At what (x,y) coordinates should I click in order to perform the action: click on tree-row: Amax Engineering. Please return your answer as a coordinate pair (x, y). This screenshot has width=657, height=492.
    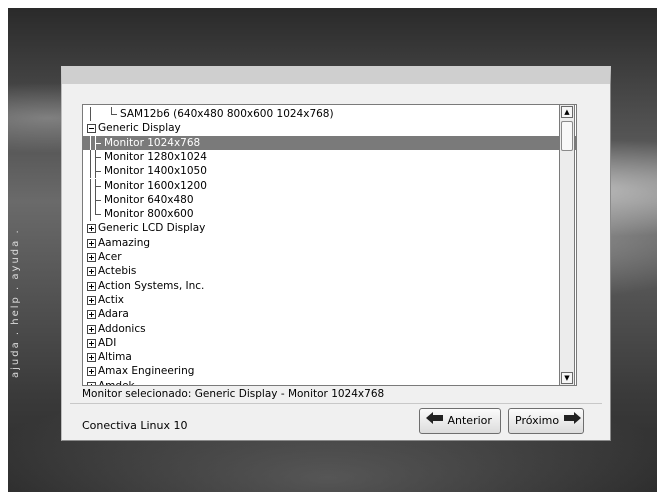
    Looking at the image, I should click on (329, 371).